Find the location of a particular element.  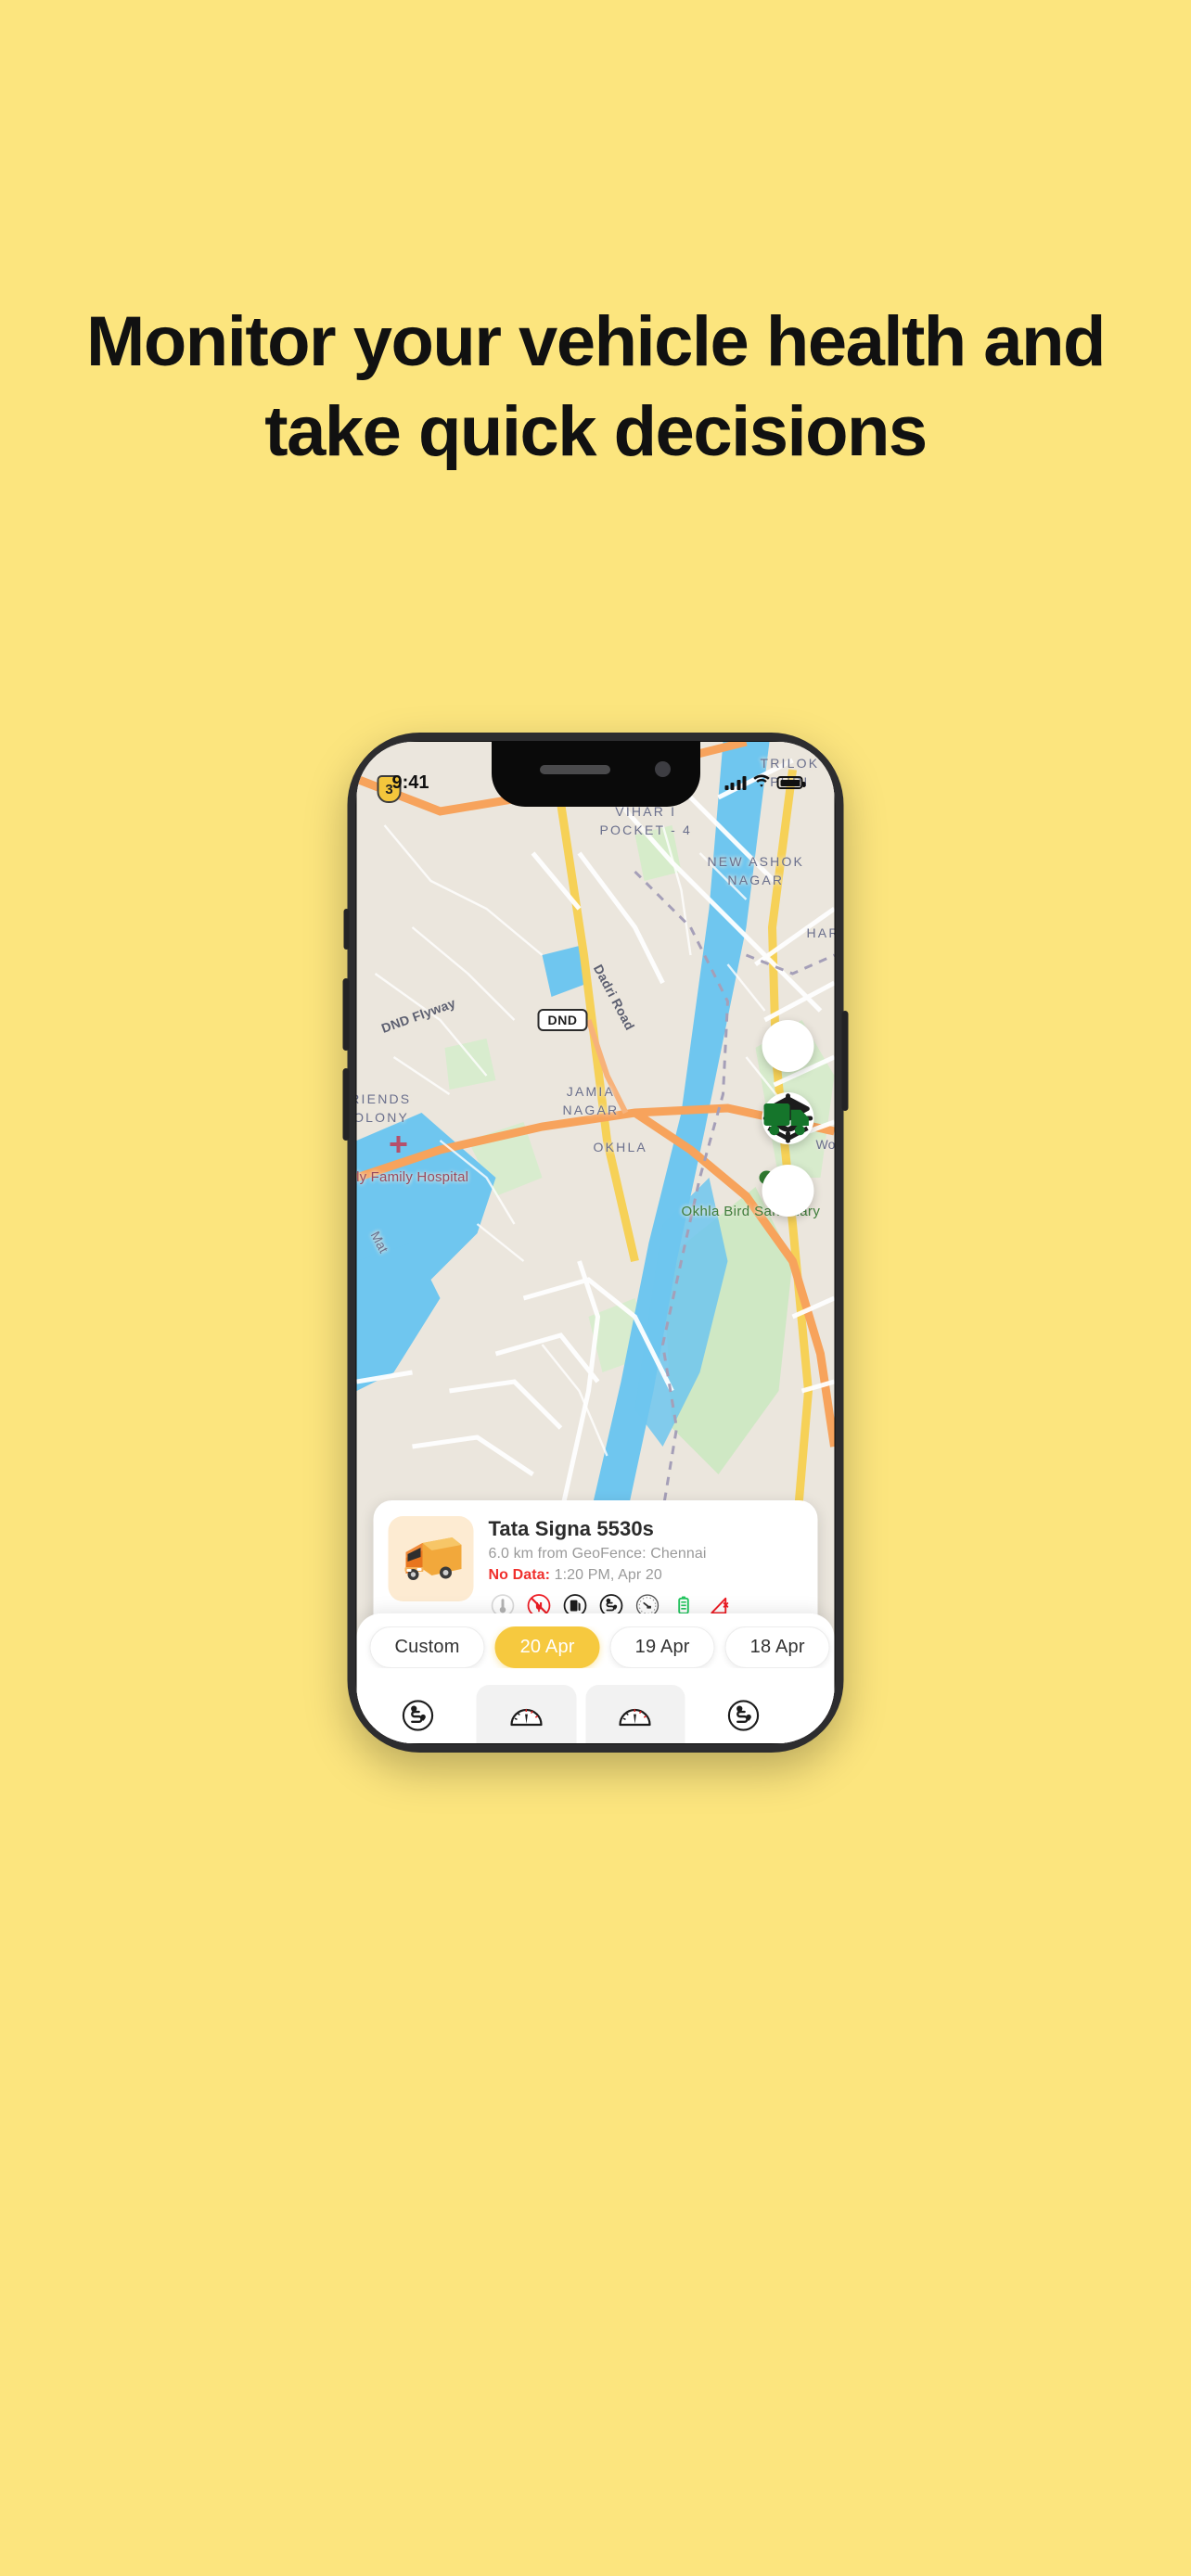

map-label-new-ashok-nagar: NEW ASHOK NAGAR is located at coordinates (756, 870).